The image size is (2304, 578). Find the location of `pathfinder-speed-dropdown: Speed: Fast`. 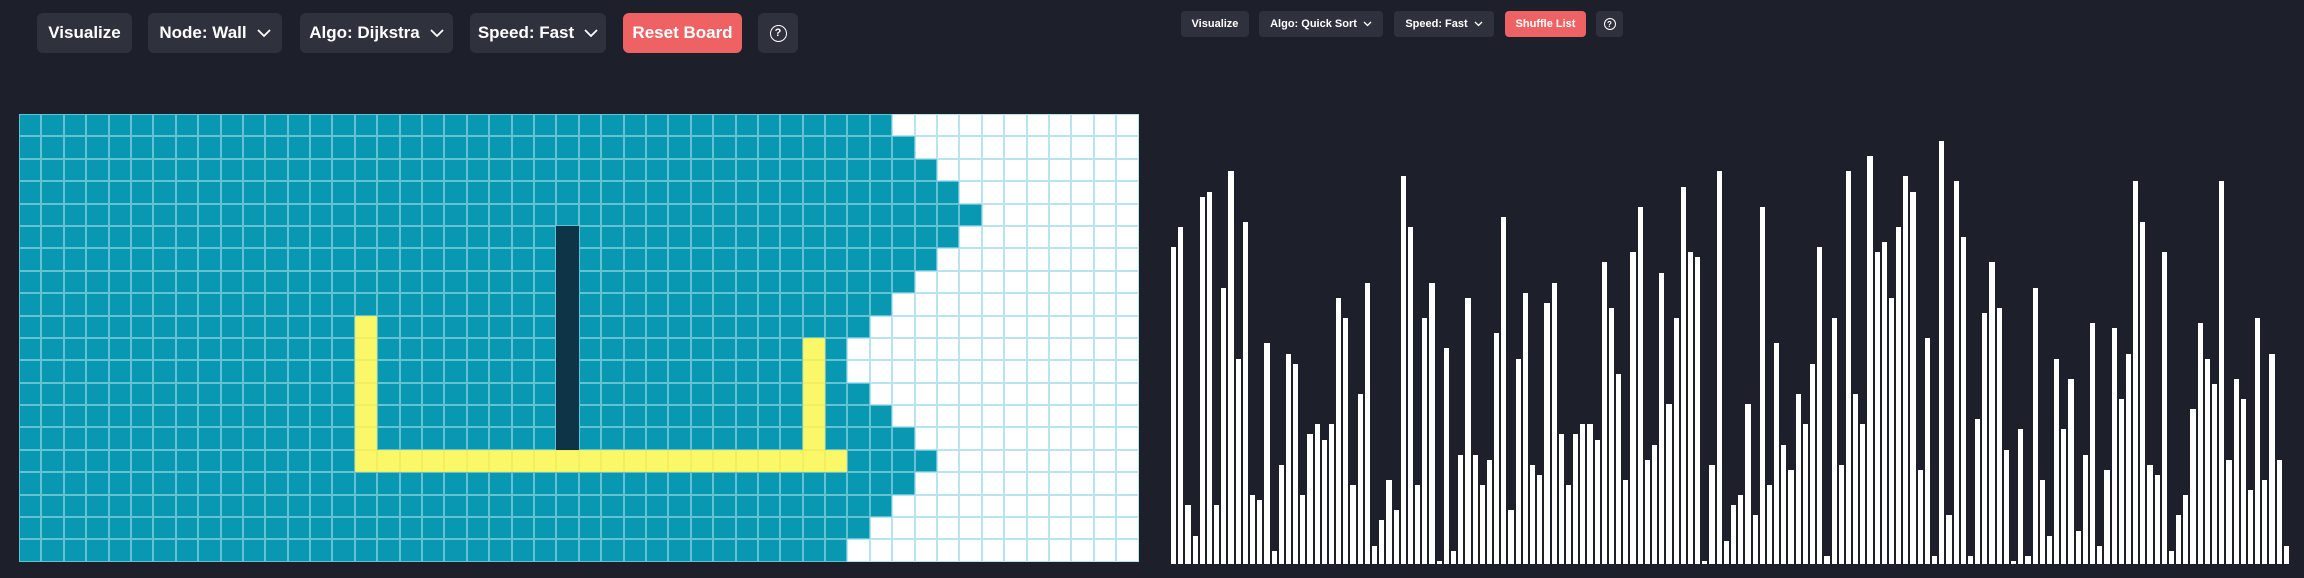

pathfinder-speed-dropdown: Speed: Fast is located at coordinates (538, 33).